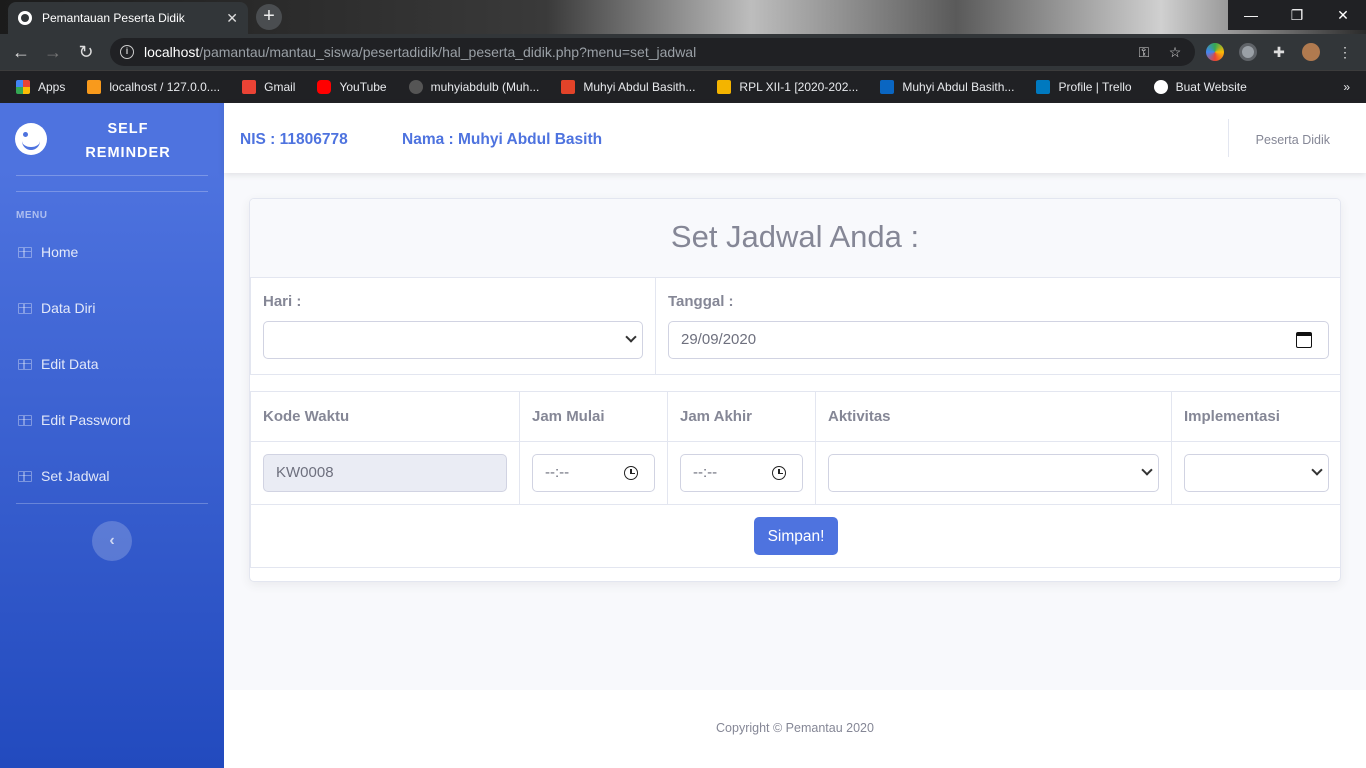 This screenshot has width=1366, height=768. What do you see at coordinates (1304, 339) in the screenshot?
I see `calendar-icon` at bounding box center [1304, 339].